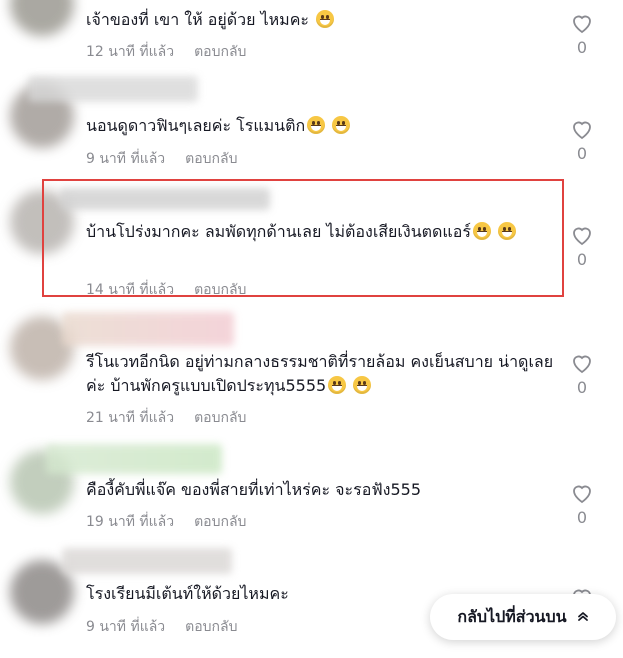 Image resolution: width=623 pixels, height=658 pixels. Describe the element at coordinates (325, 19) in the screenshot. I see `grin-emoji-icon` at that location.